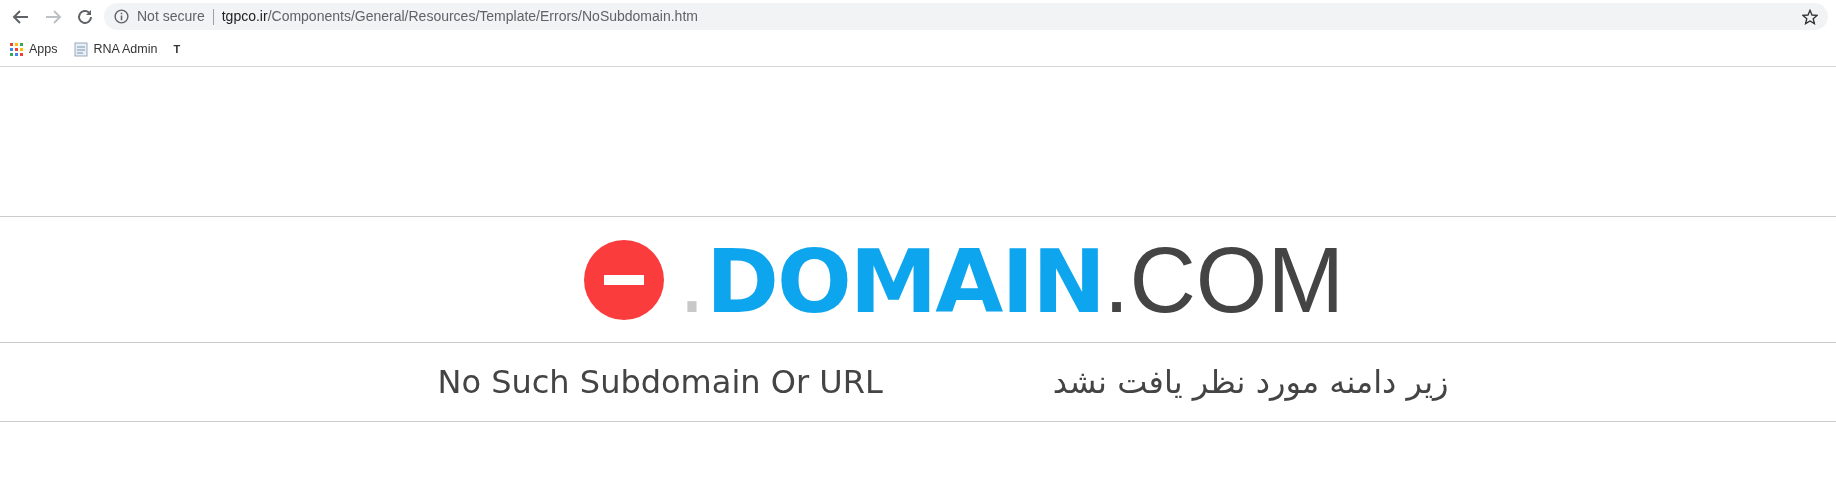  I want to click on domain-logo-text: .DOMAIN.COM, so click(1011, 279).